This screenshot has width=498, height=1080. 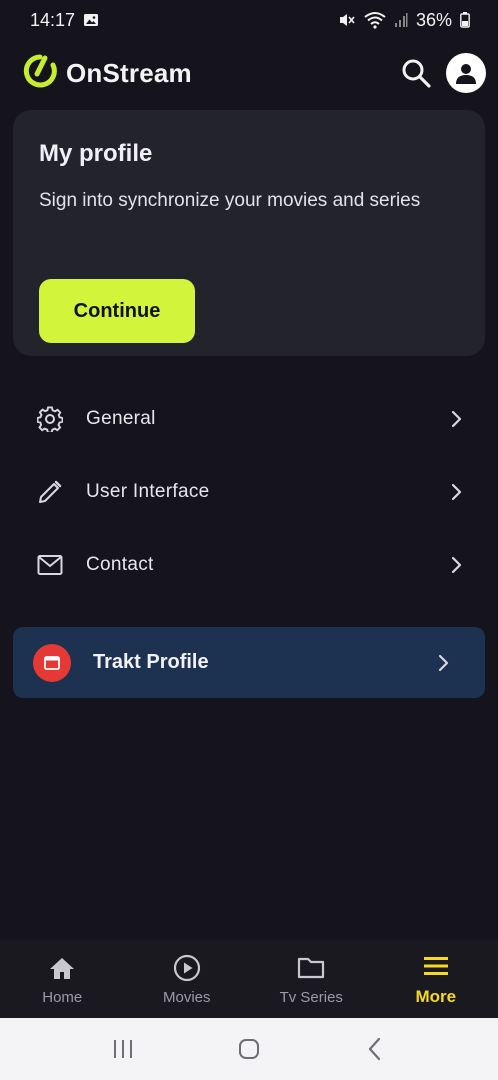 I want to click on menu-label-contact: Contact, so click(x=120, y=564).